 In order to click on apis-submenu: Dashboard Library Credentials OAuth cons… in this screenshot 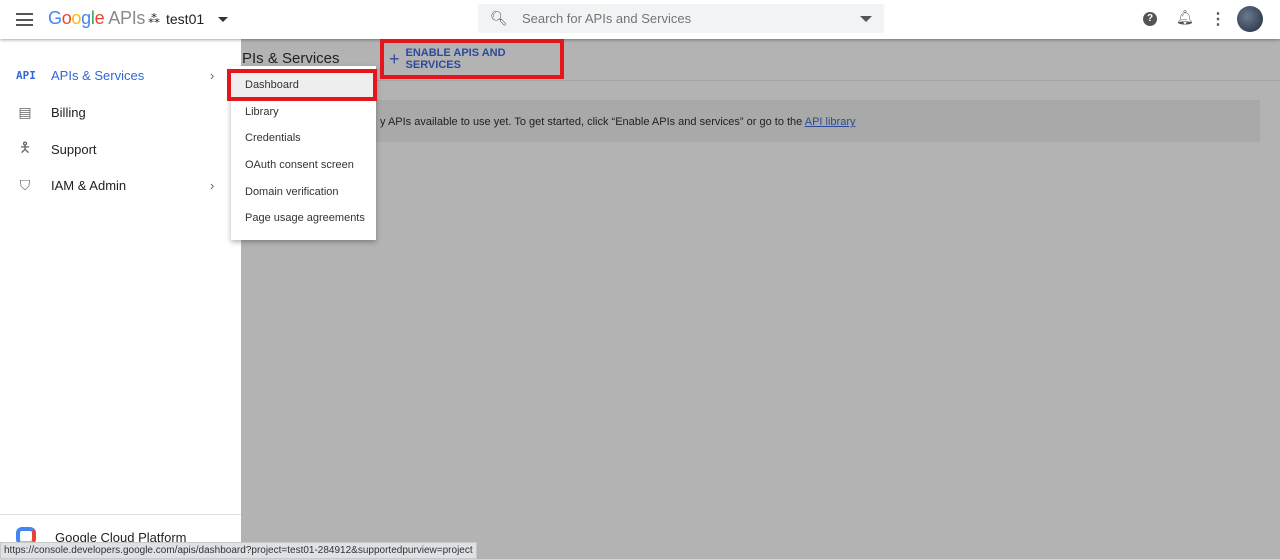, I will do `click(303, 153)`.